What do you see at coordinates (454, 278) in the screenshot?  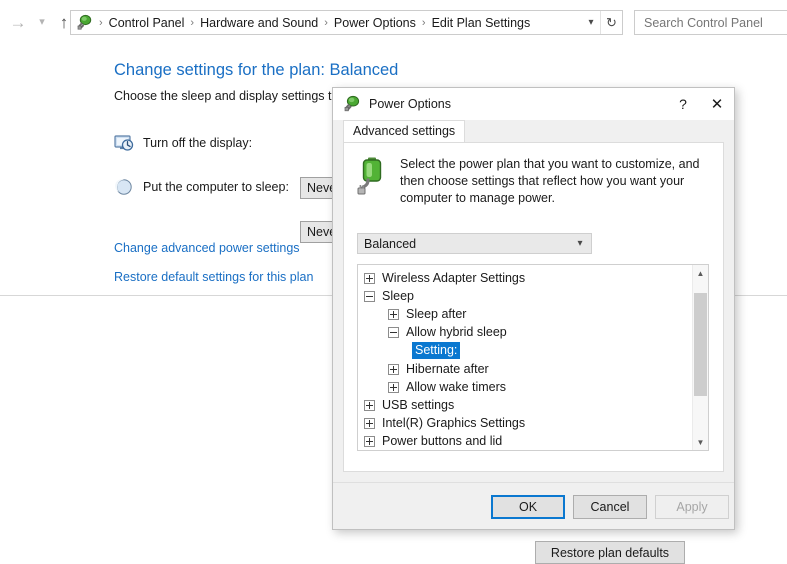 I see `tree-label-wireless-adapter-settings: Wireless Adapter Settings` at bounding box center [454, 278].